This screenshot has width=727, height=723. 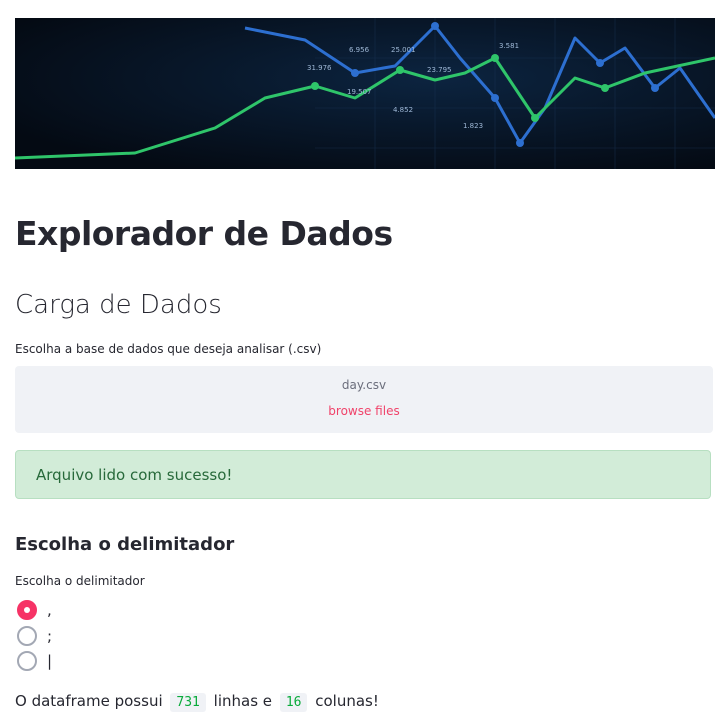 I want to click on delimiter-option-label: ,, so click(x=49, y=610).